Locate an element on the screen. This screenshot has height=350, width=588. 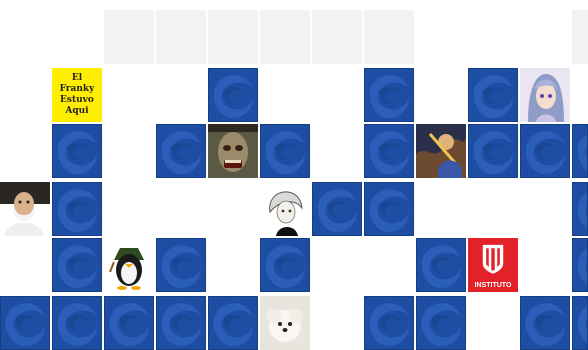
zombie-card is located at coordinates (233, 151).